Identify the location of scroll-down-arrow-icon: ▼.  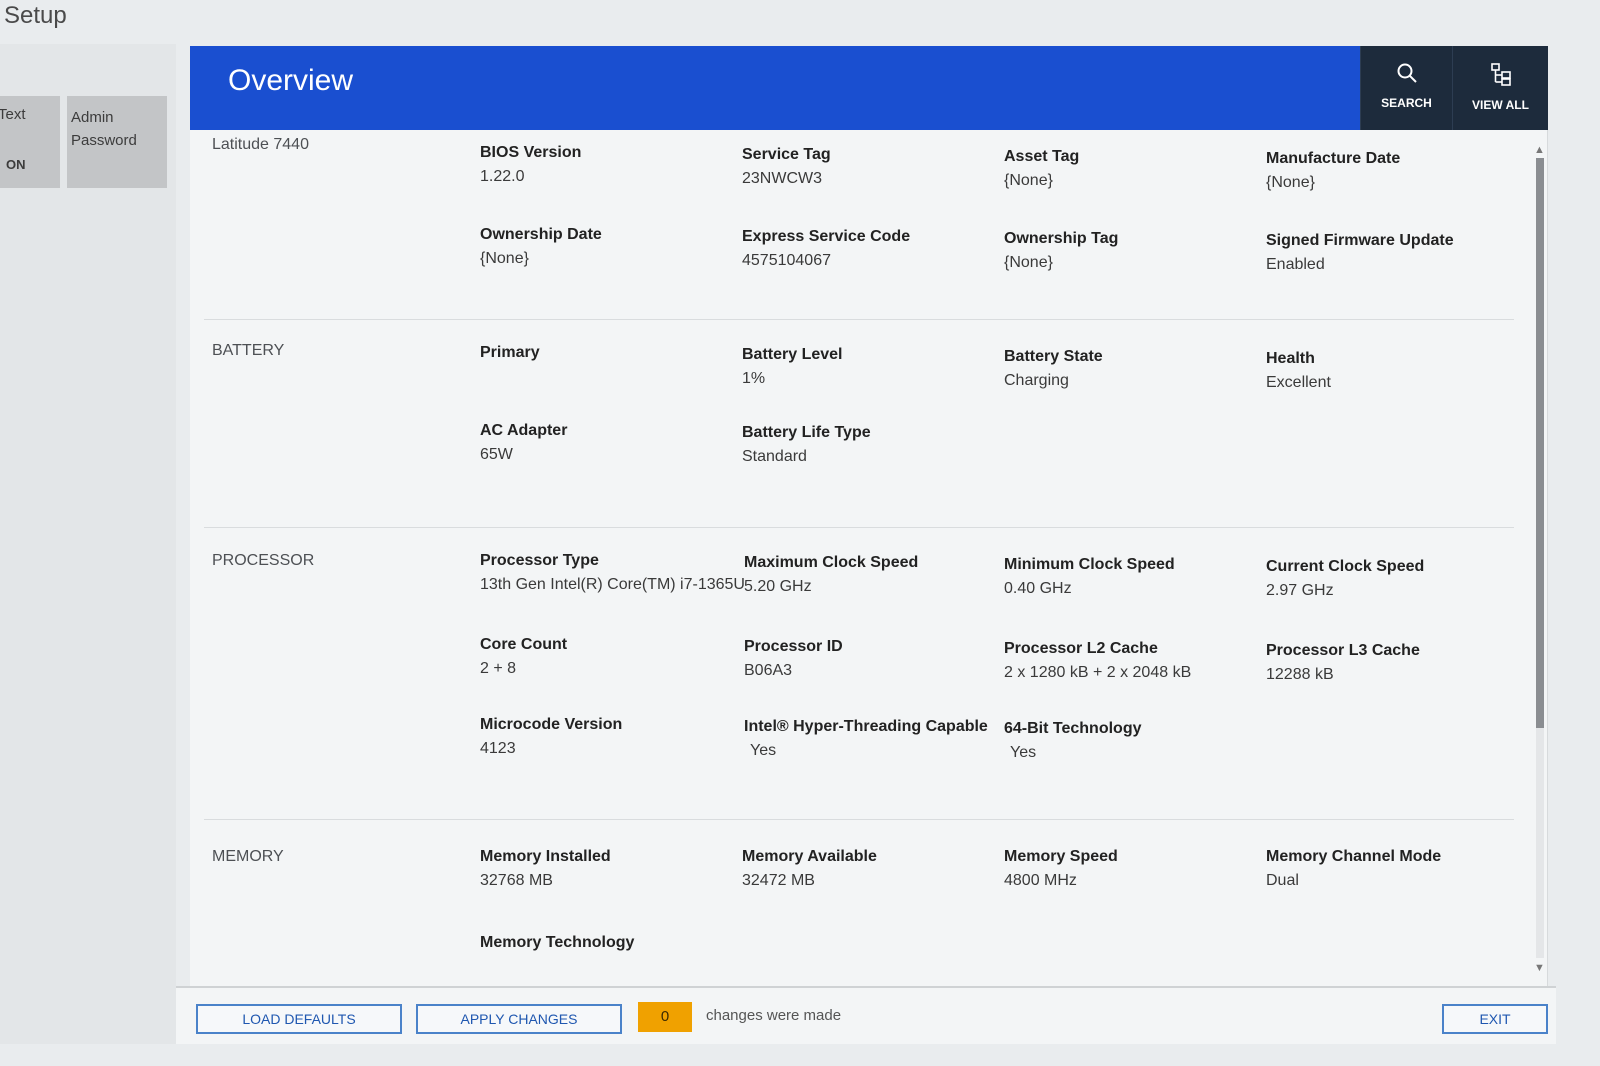
(1539, 968).